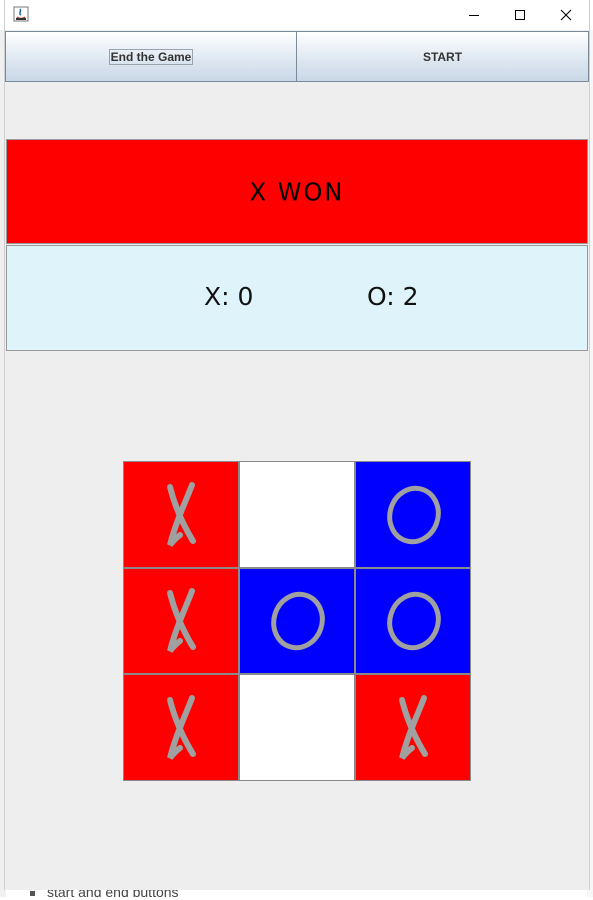  I want to click on winner-text: X WON, so click(297, 191).